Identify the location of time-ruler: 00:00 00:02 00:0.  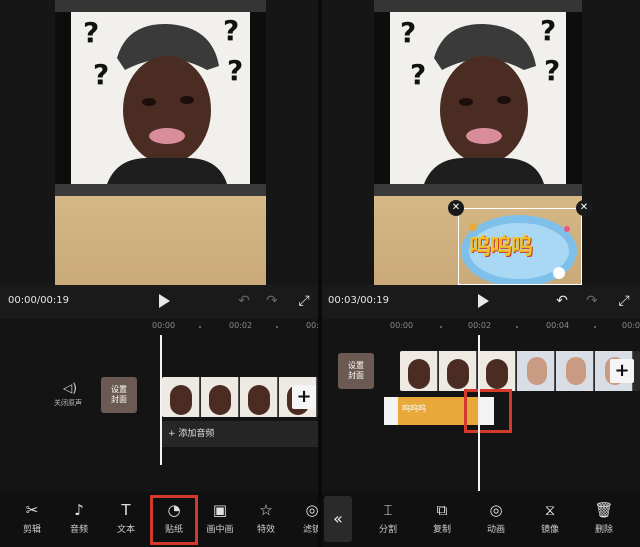
(159, 328).